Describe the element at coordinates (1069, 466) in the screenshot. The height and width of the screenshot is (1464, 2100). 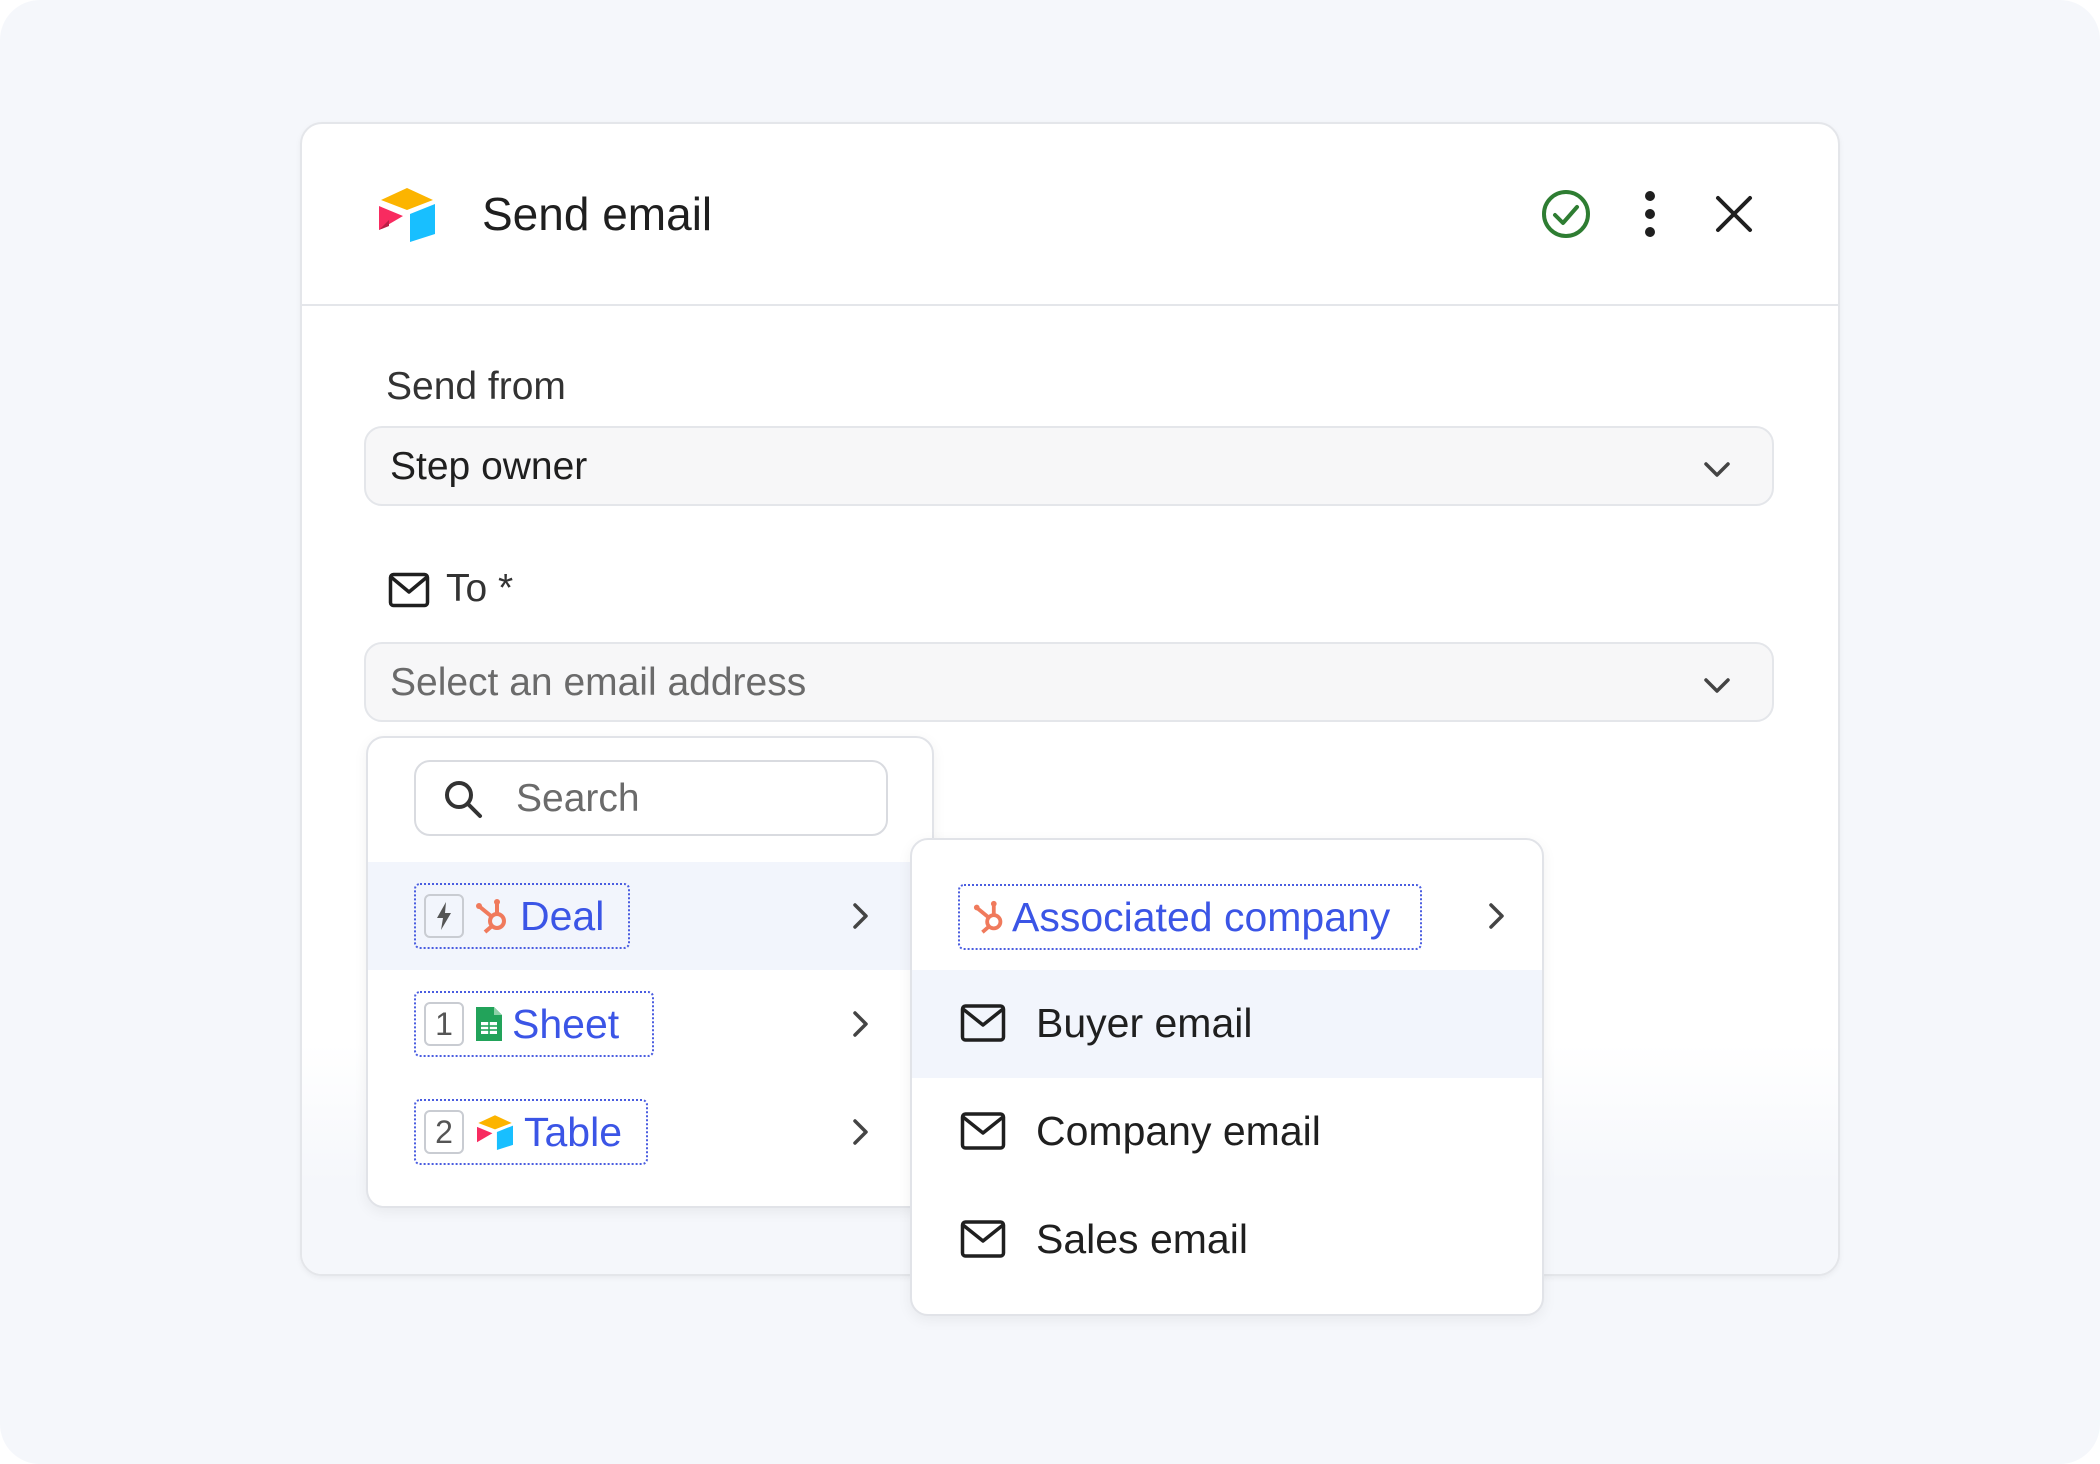
I see `send-from-select: Step owner` at that location.